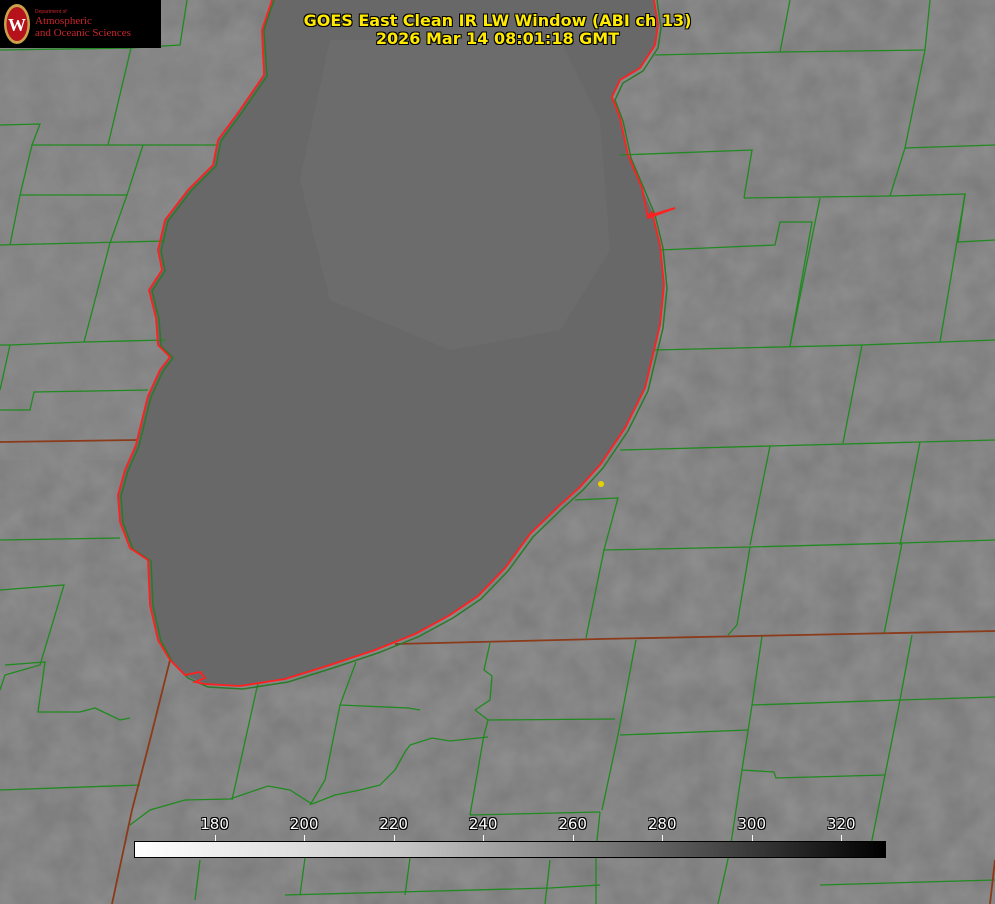 The image size is (995, 904). Describe the element at coordinates (510, 849) in the screenshot. I see `temperature-colorbar` at that location.